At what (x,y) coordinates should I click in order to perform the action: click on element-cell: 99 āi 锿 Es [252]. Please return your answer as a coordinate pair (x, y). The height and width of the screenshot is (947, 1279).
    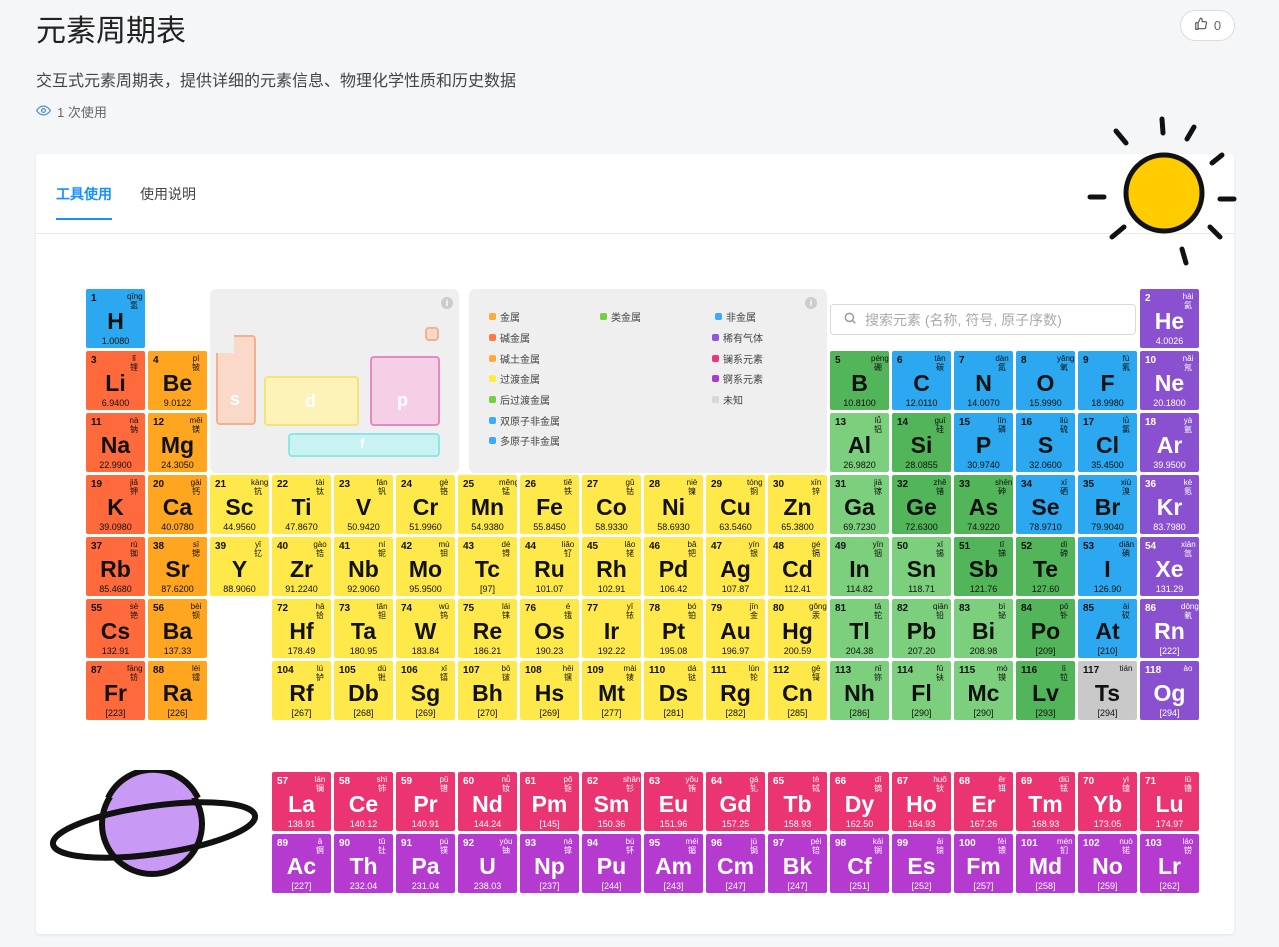
    Looking at the image, I should click on (921, 863).